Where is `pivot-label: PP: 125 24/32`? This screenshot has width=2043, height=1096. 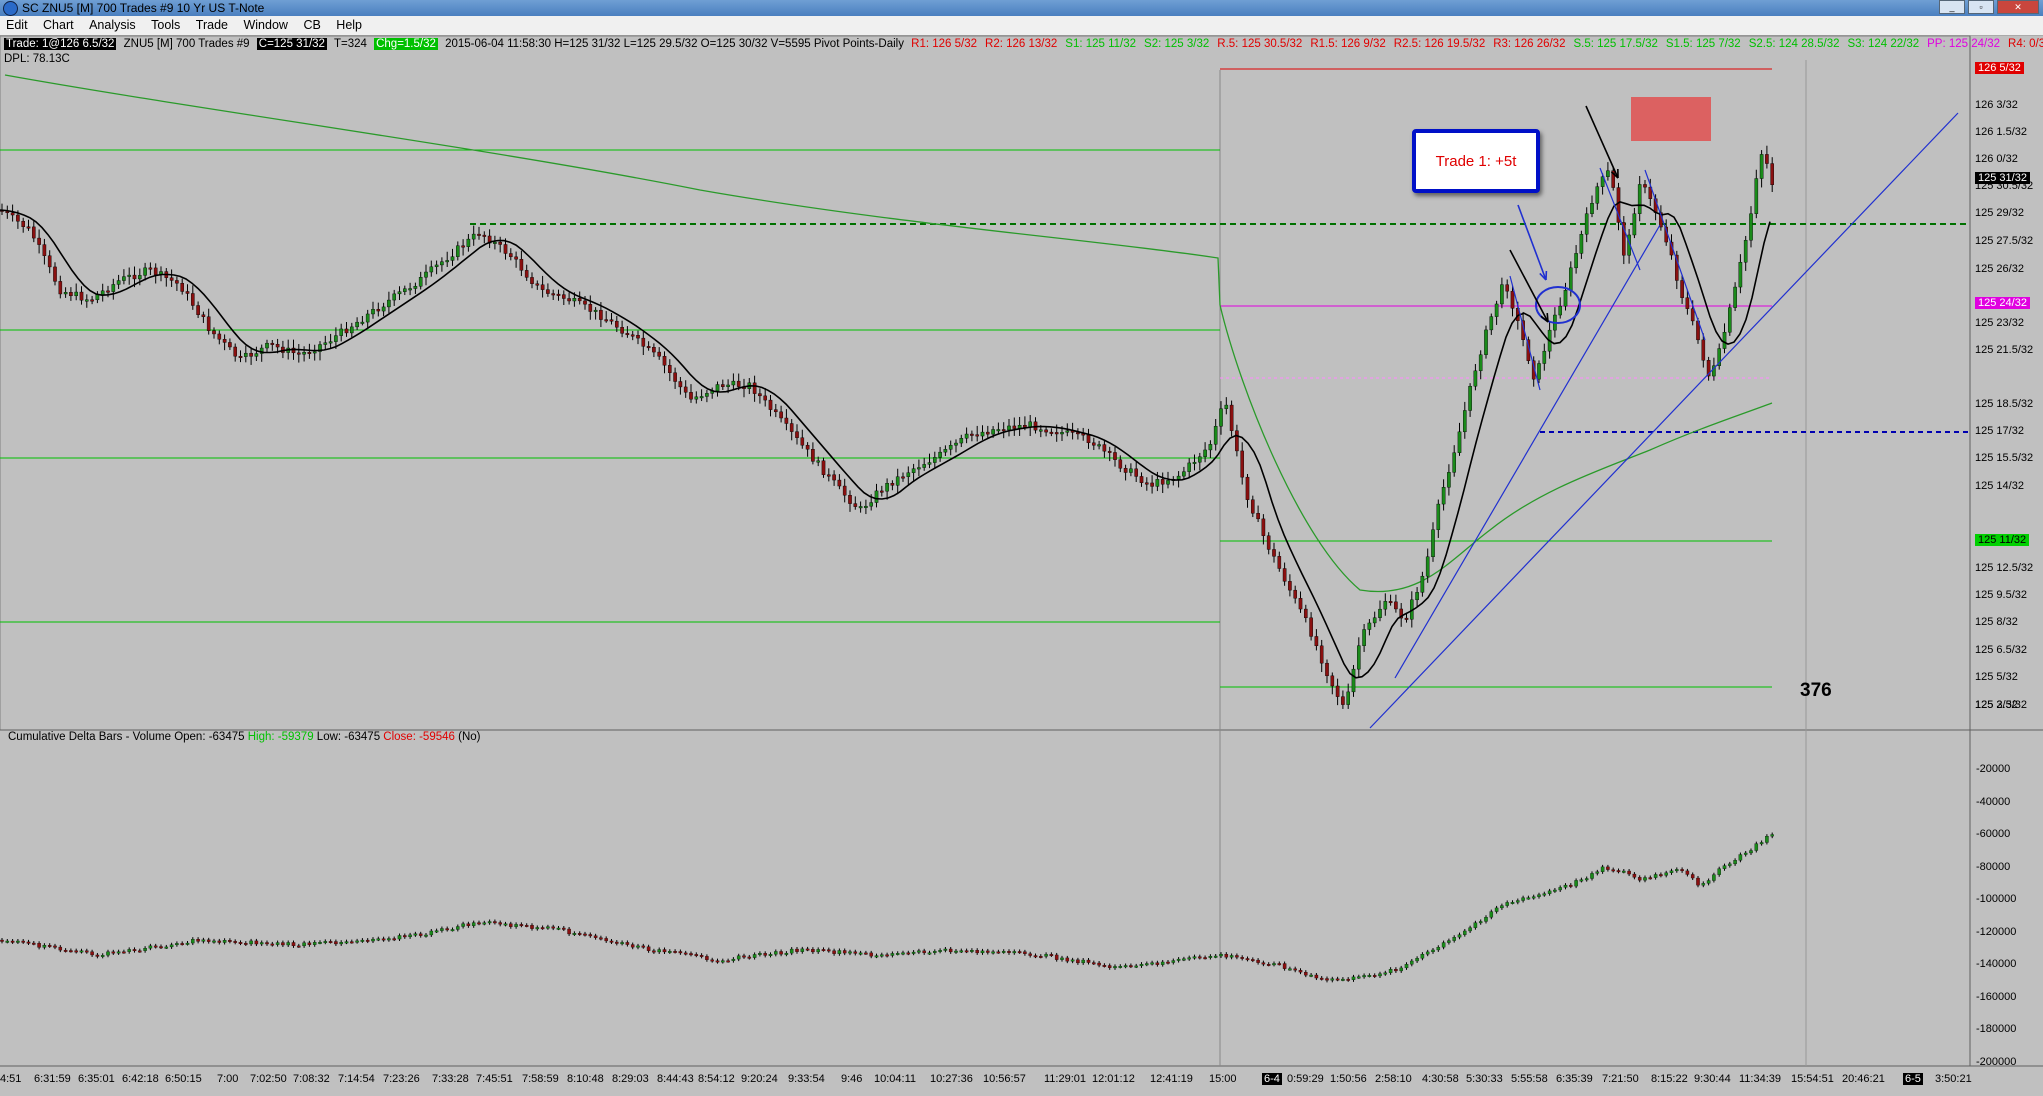
pivot-label: PP: 125 24/32 is located at coordinates (1964, 44).